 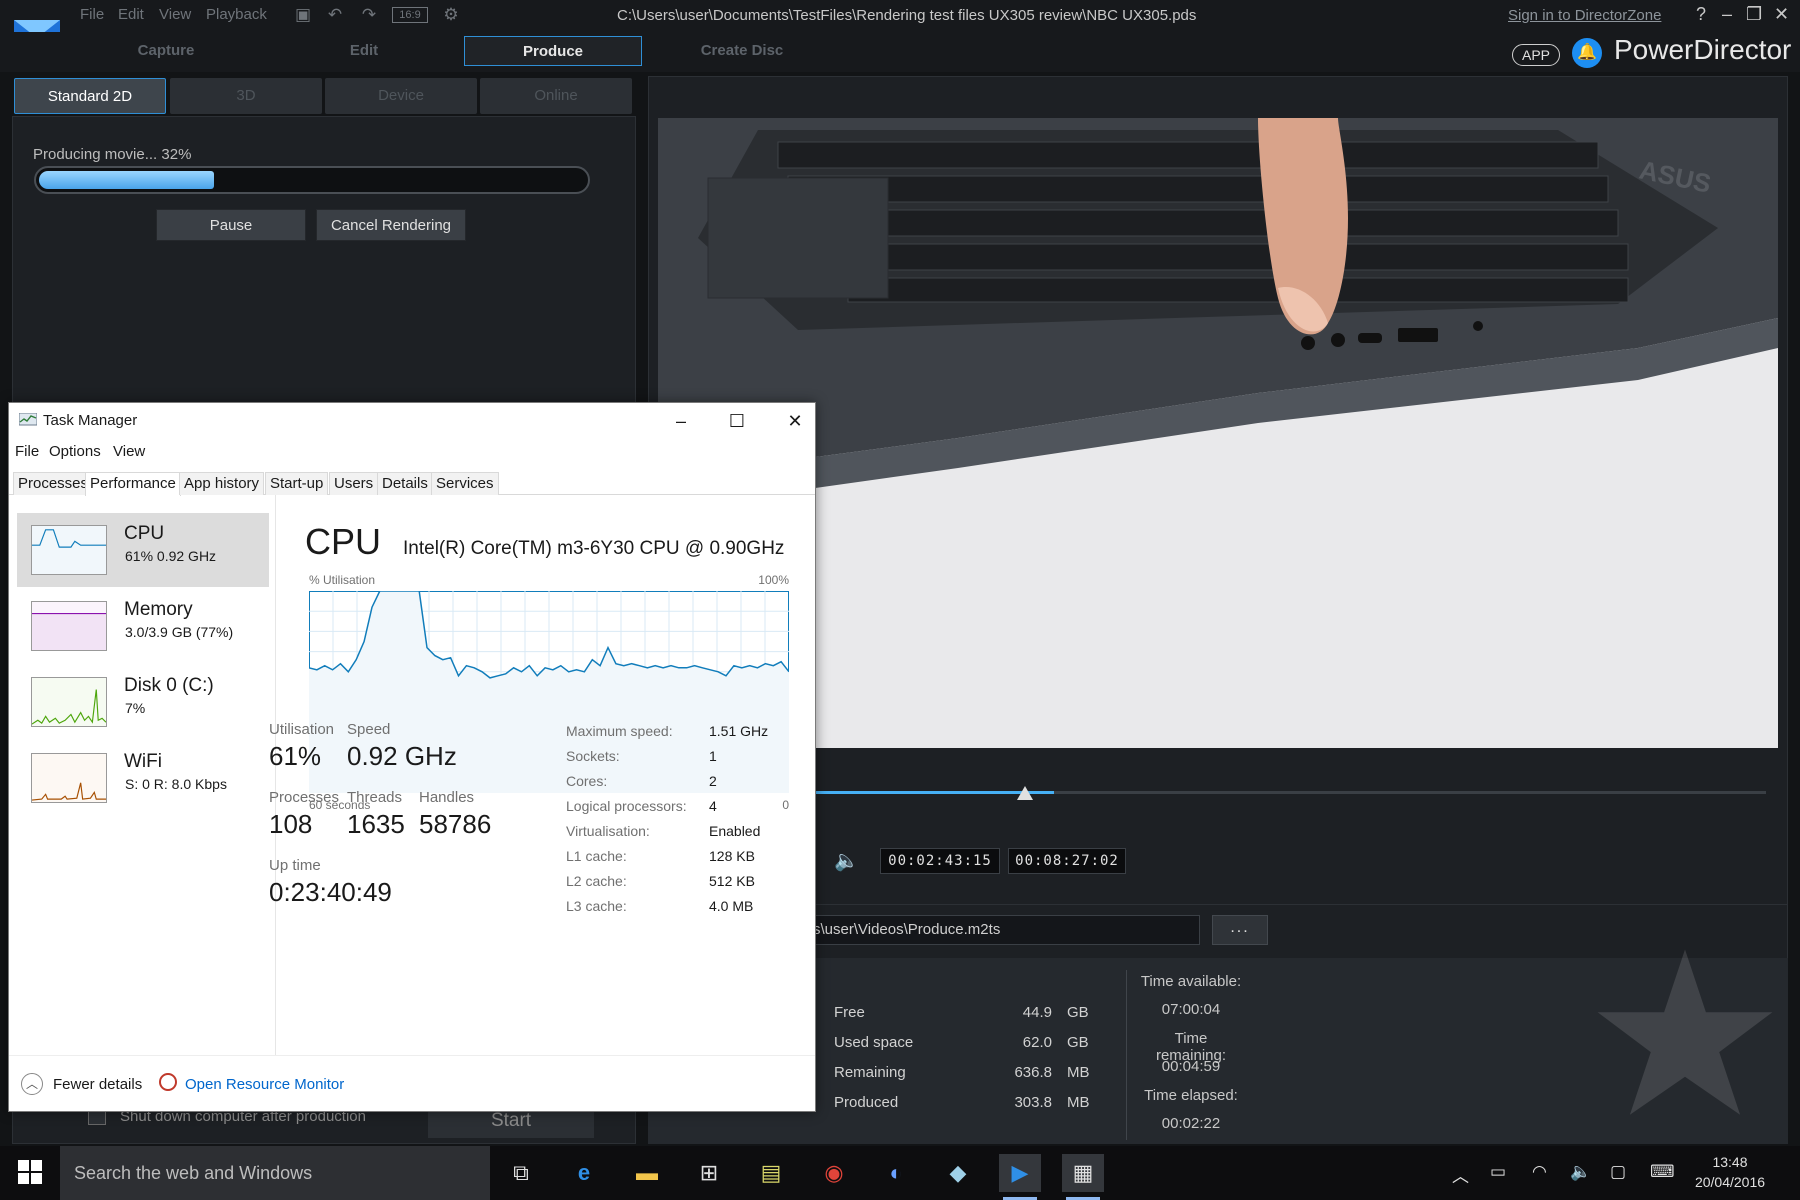 What do you see at coordinates (1701, 14) in the screenshot?
I see `help-button: ?` at bounding box center [1701, 14].